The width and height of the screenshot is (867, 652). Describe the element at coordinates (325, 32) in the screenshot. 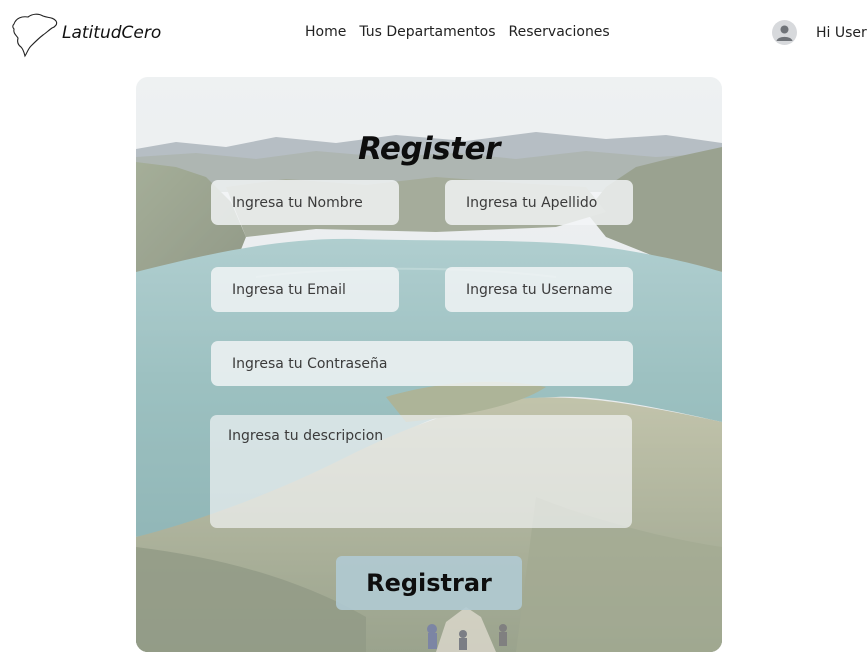

I see `nav-link-home: Home` at that location.